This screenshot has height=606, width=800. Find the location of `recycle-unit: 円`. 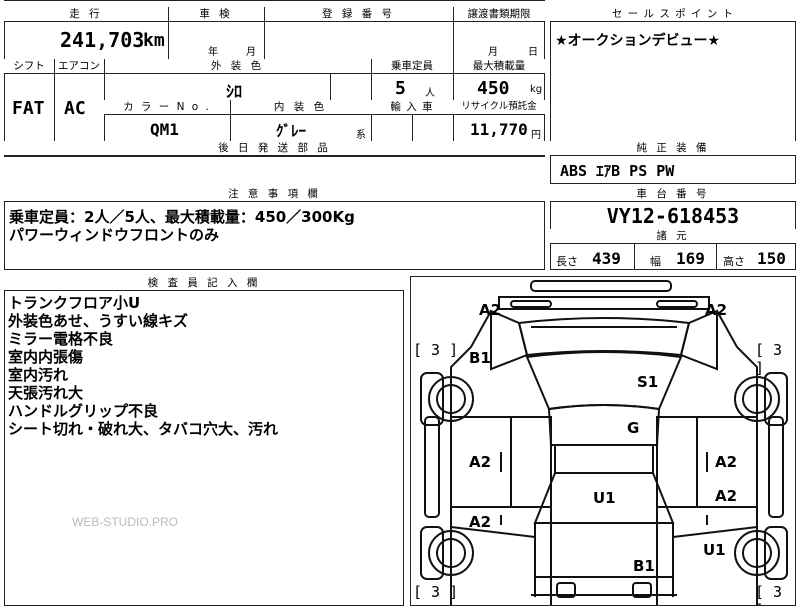

recycle-unit: 円 is located at coordinates (536, 135).